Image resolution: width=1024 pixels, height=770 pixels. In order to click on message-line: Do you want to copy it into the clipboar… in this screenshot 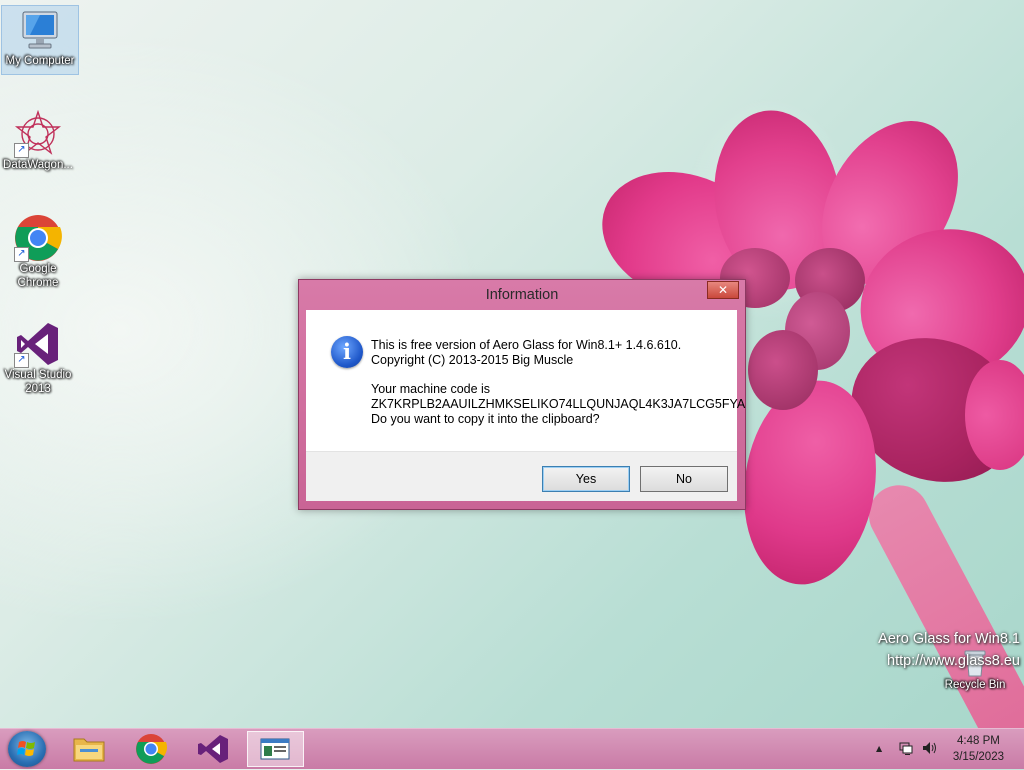, I will do `click(485, 419)`.